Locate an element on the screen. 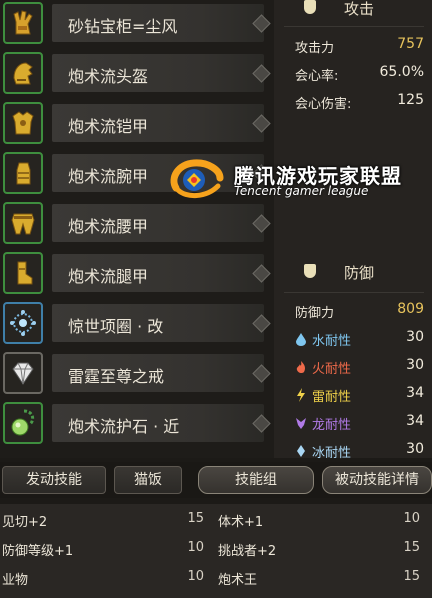 The height and width of the screenshot is (598, 432). helmet-icon is located at coordinates (23, 73).